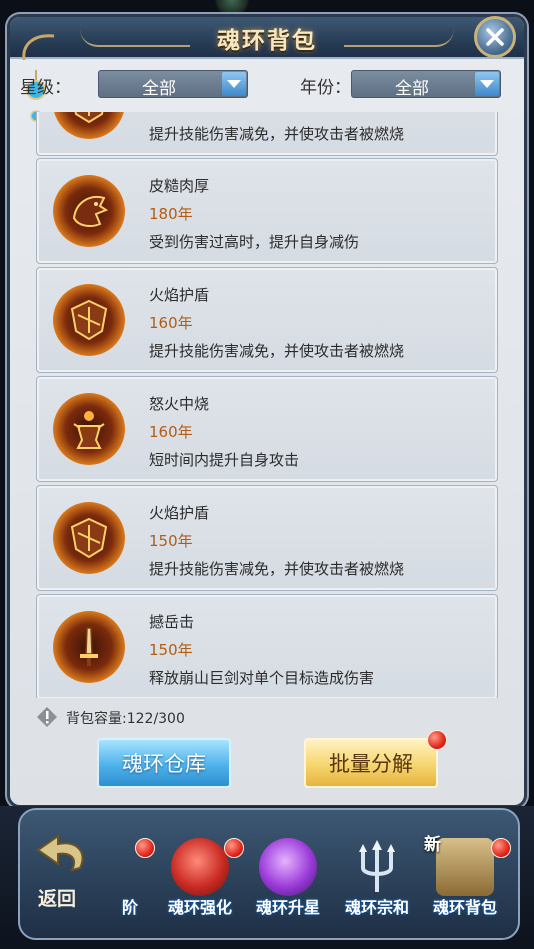  I want to click on window-title: 魂环背包, so click(267, 40).